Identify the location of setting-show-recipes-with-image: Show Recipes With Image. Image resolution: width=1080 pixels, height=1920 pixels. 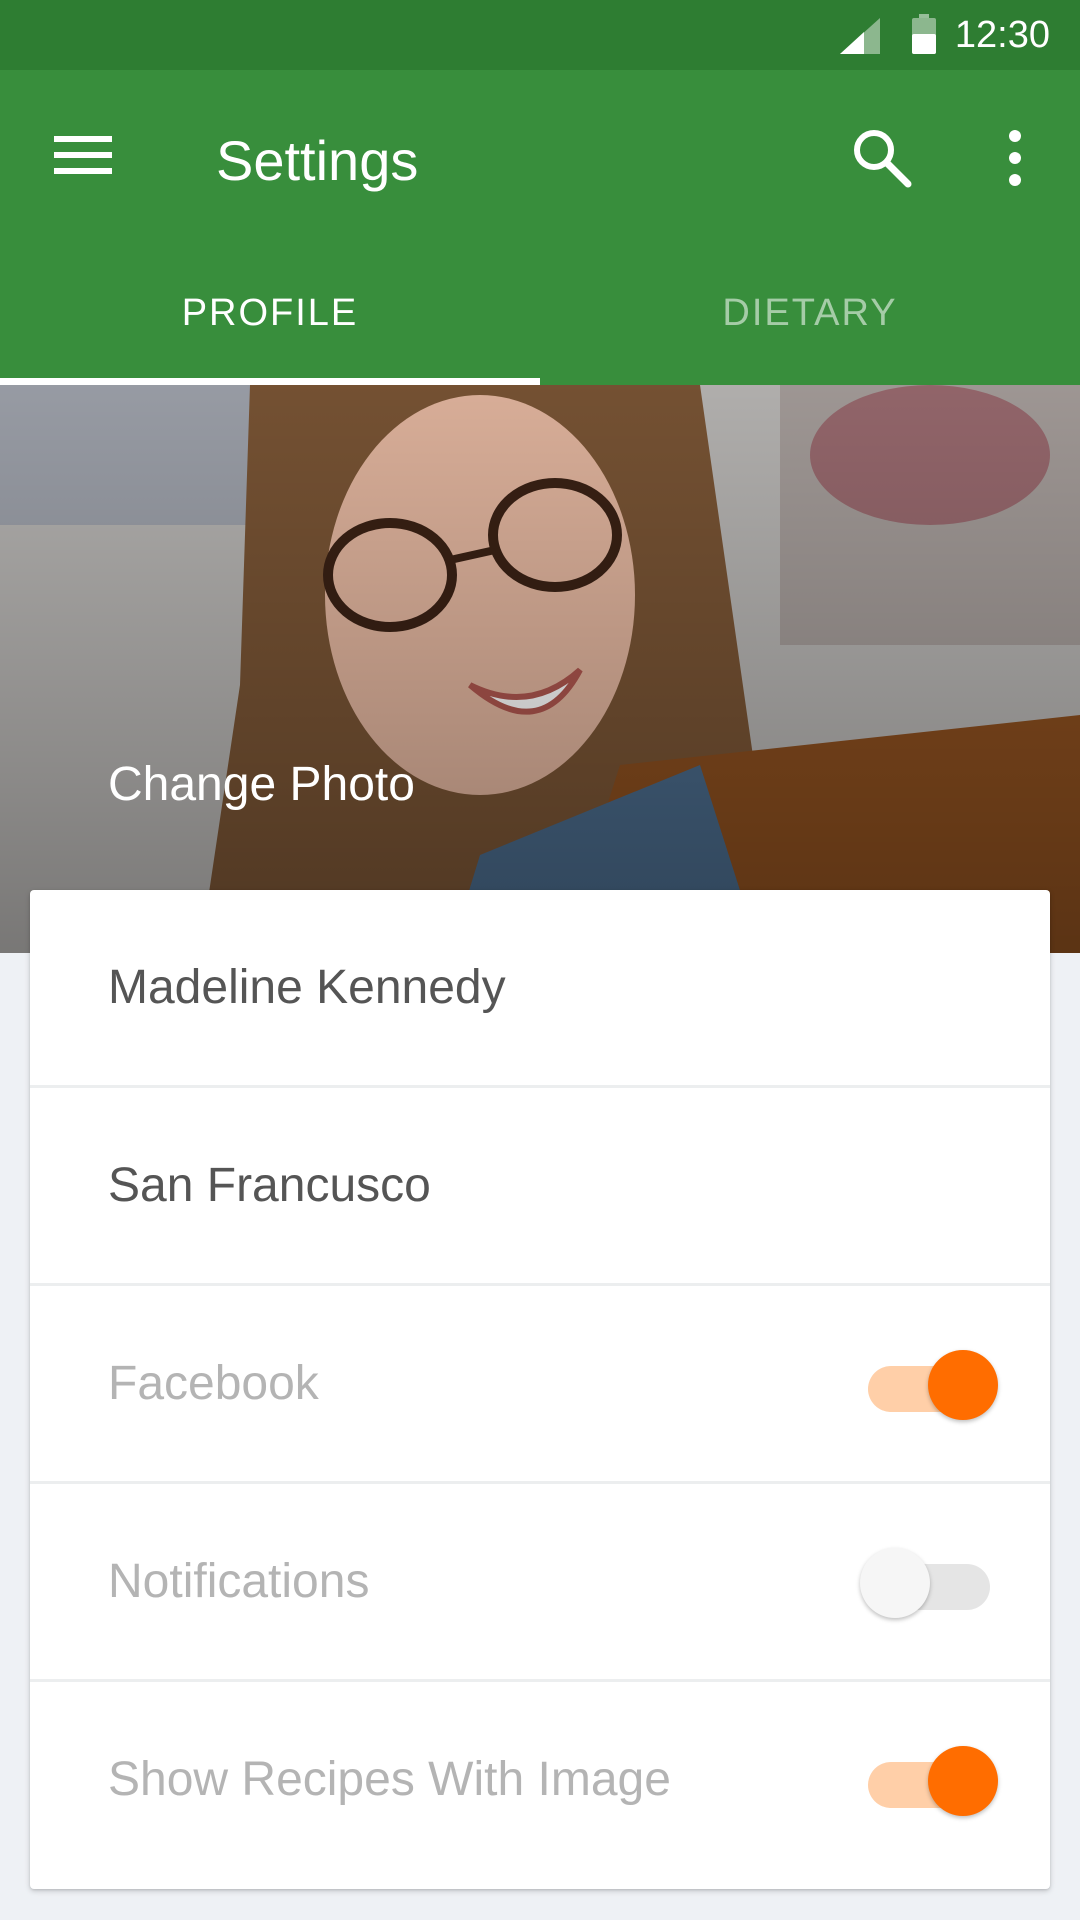
(540, 1781).